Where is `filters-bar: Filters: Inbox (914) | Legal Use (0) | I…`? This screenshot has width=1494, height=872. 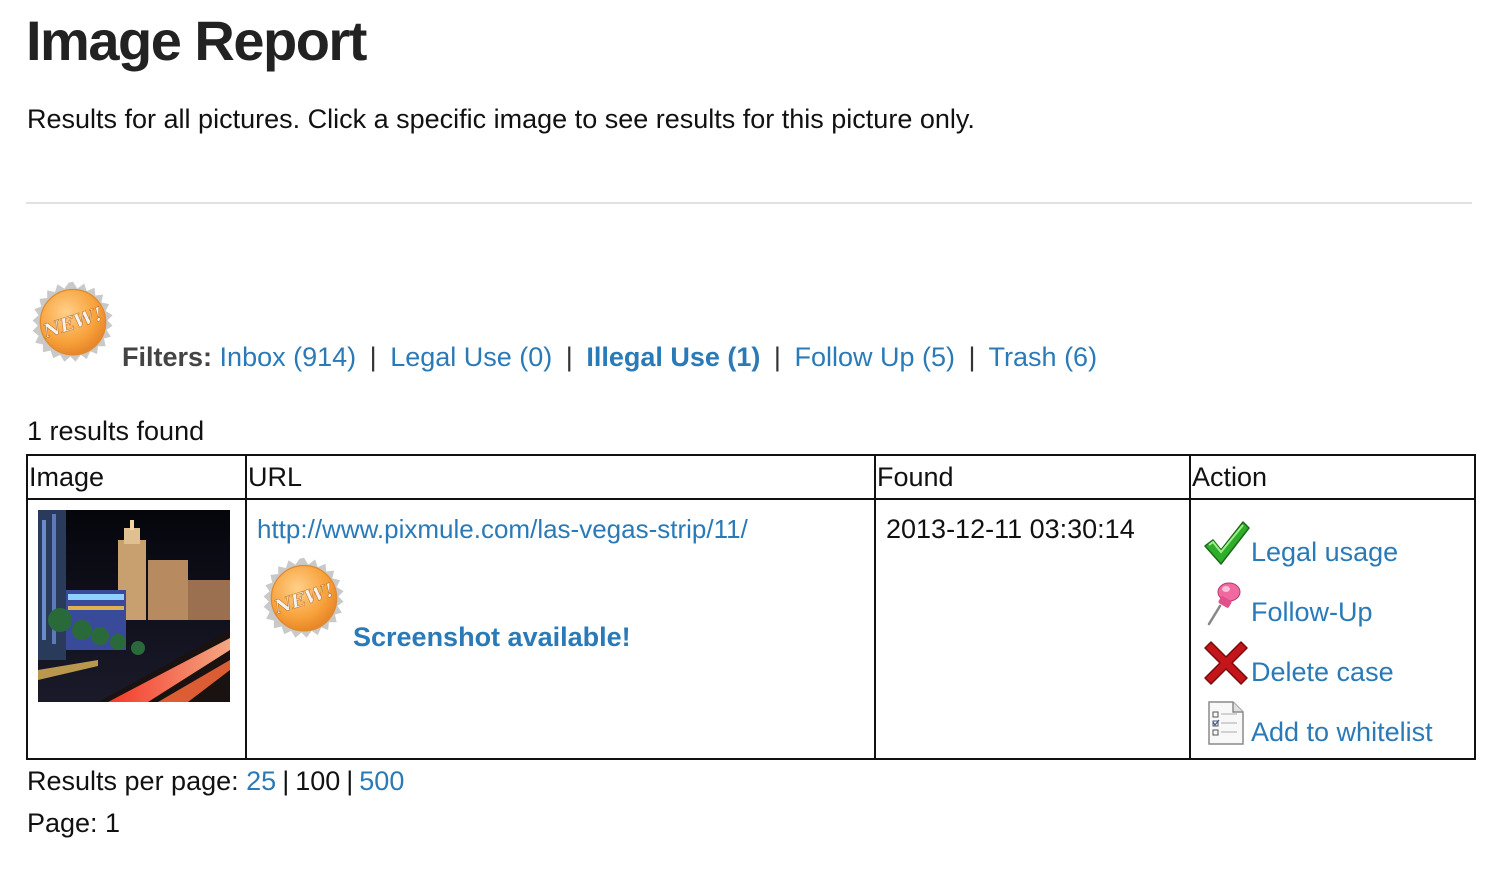
filters-bar: Filters: Inbox (914) | Legal Use (0) | I… is located at coordinates (609, 357).